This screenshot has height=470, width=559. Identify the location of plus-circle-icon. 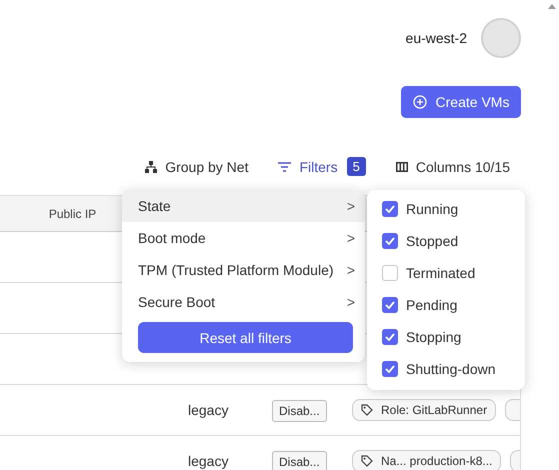
(419, 102).